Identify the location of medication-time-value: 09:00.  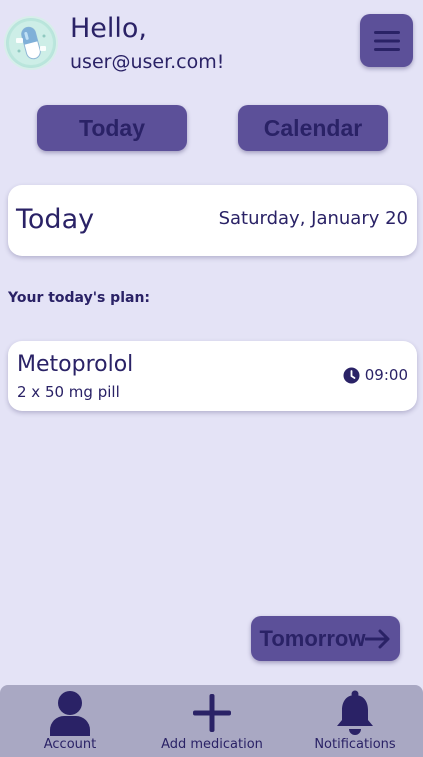
(386, 375).